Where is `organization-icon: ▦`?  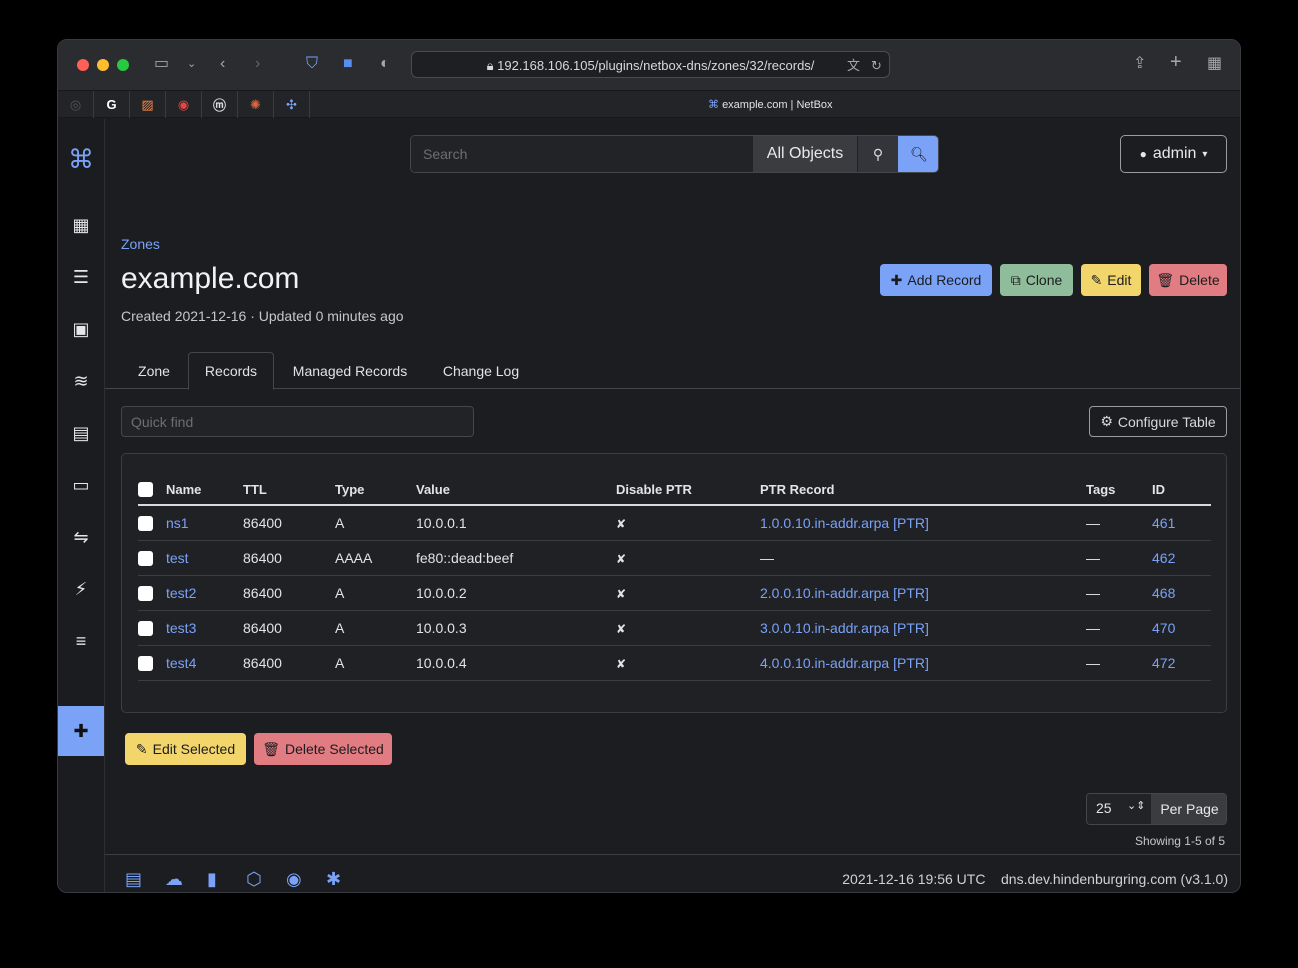
organization-icon: ▦ is located at coordinates (81, 225).